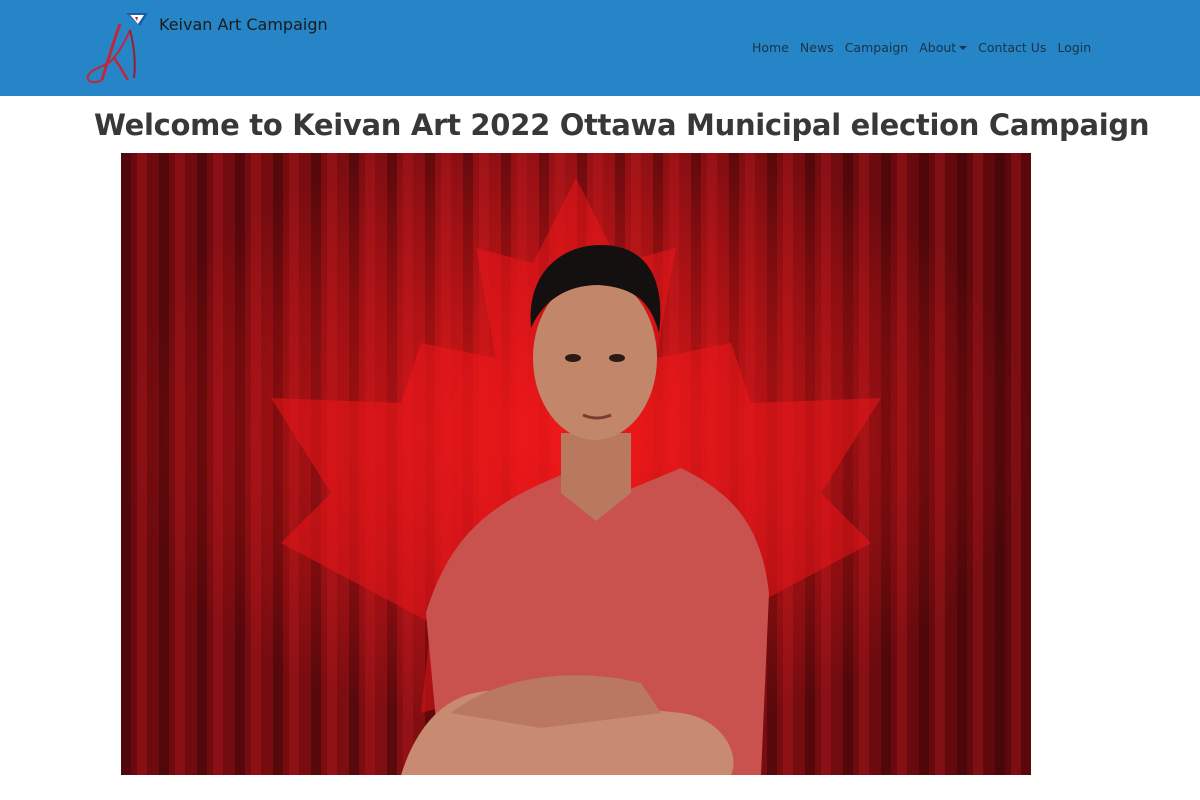  Describe the element at coordinates (963, 47) in the screenshot. I see `caret-down-icon` at that location.